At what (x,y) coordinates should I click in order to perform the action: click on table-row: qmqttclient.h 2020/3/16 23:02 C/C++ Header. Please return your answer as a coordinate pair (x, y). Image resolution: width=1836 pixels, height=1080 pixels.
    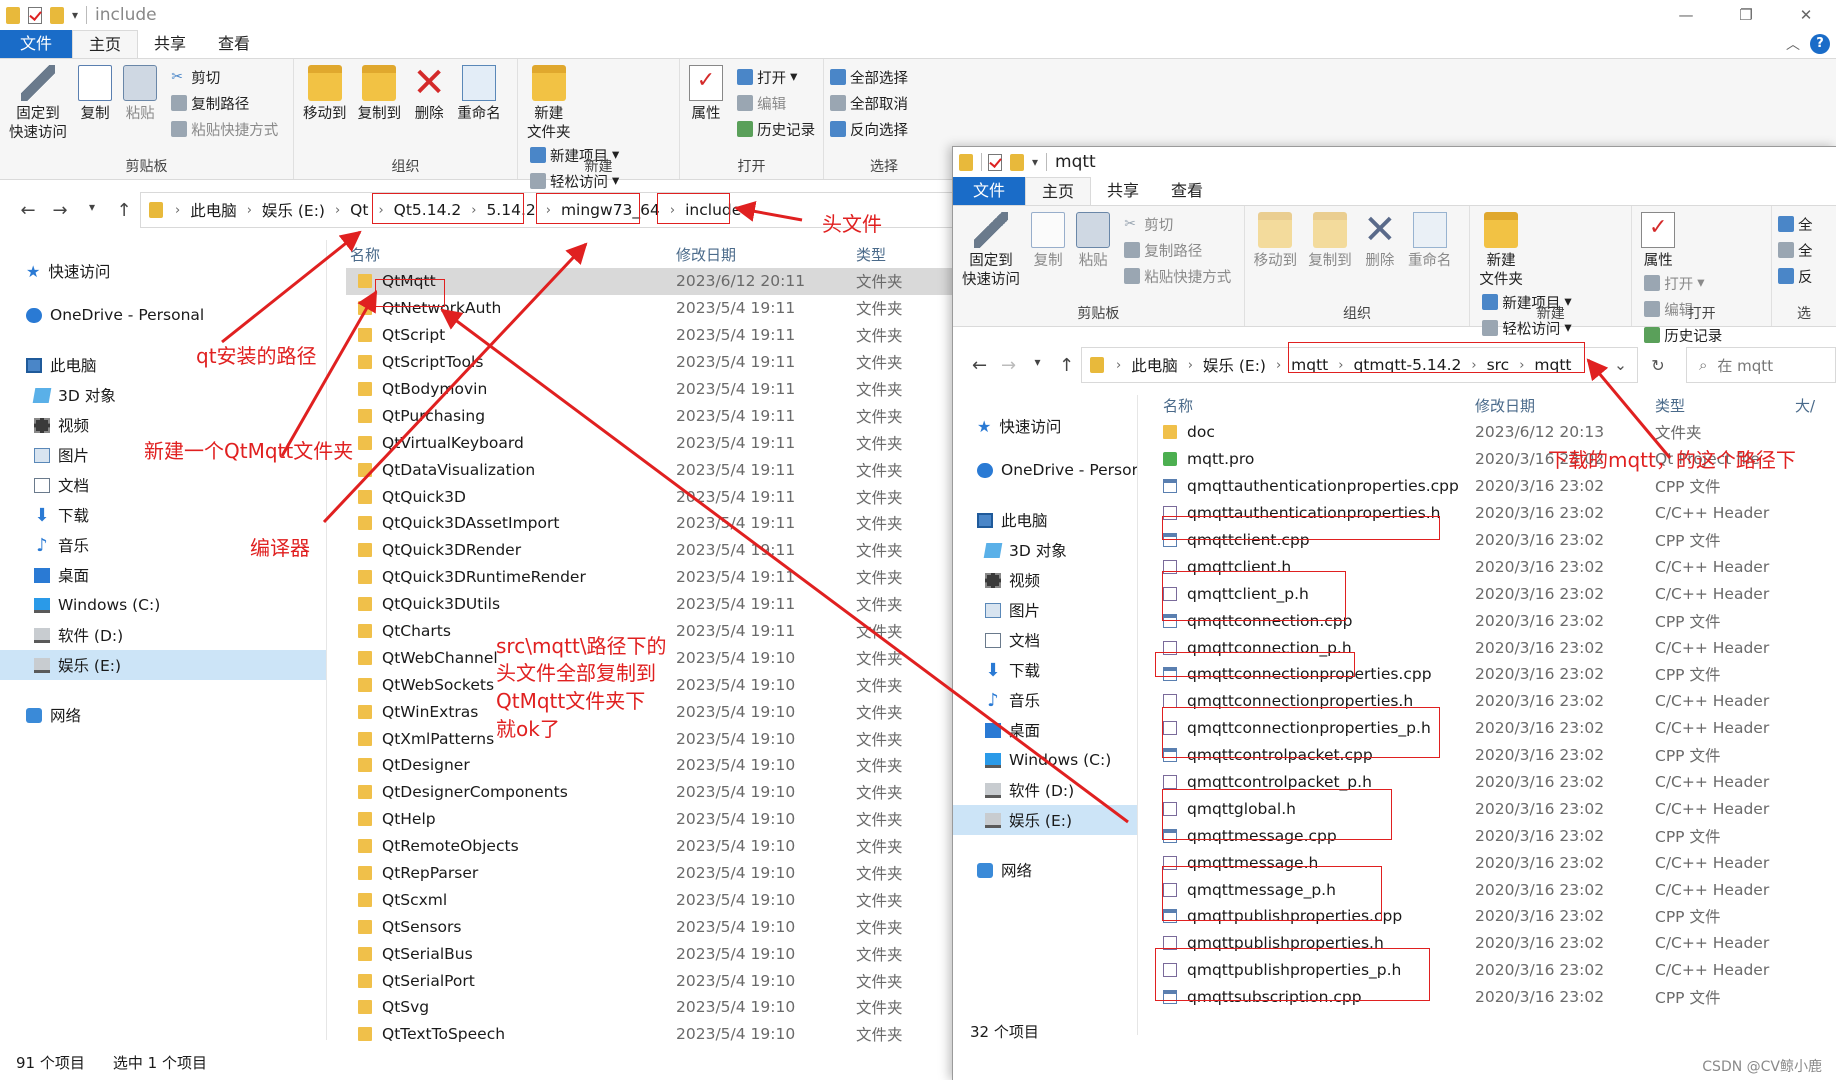
    Looking at the image, I should click on (1493, 566).